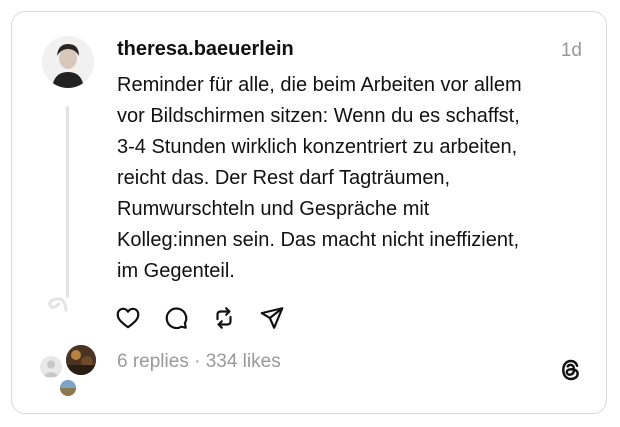 The width and height of the screenshot is (620, 427). I want to click on post-text-line: im Gegenteil., so click(176, 271).